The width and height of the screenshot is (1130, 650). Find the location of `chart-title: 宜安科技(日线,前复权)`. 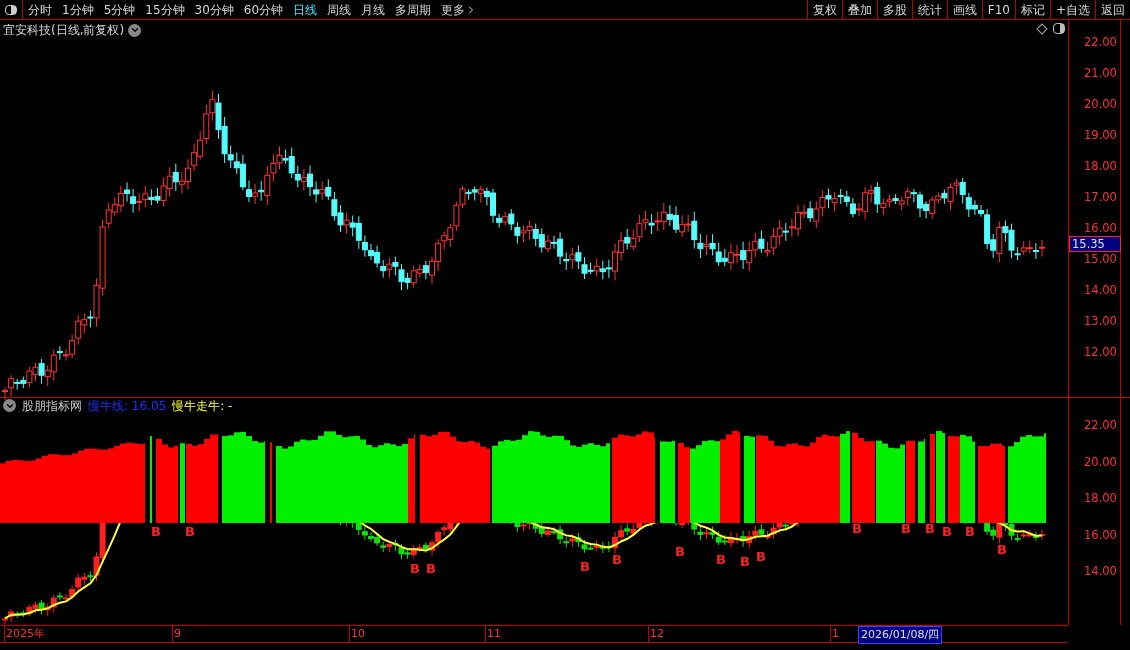

chart-title: 宜安科技(日线,前复权) is located at coordinates (64, 30).